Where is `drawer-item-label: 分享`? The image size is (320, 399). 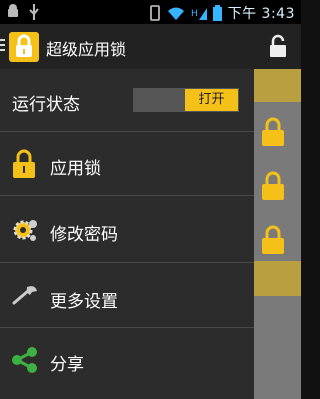 drawer-item-label: 分享 is located at coordinates (67, 365).